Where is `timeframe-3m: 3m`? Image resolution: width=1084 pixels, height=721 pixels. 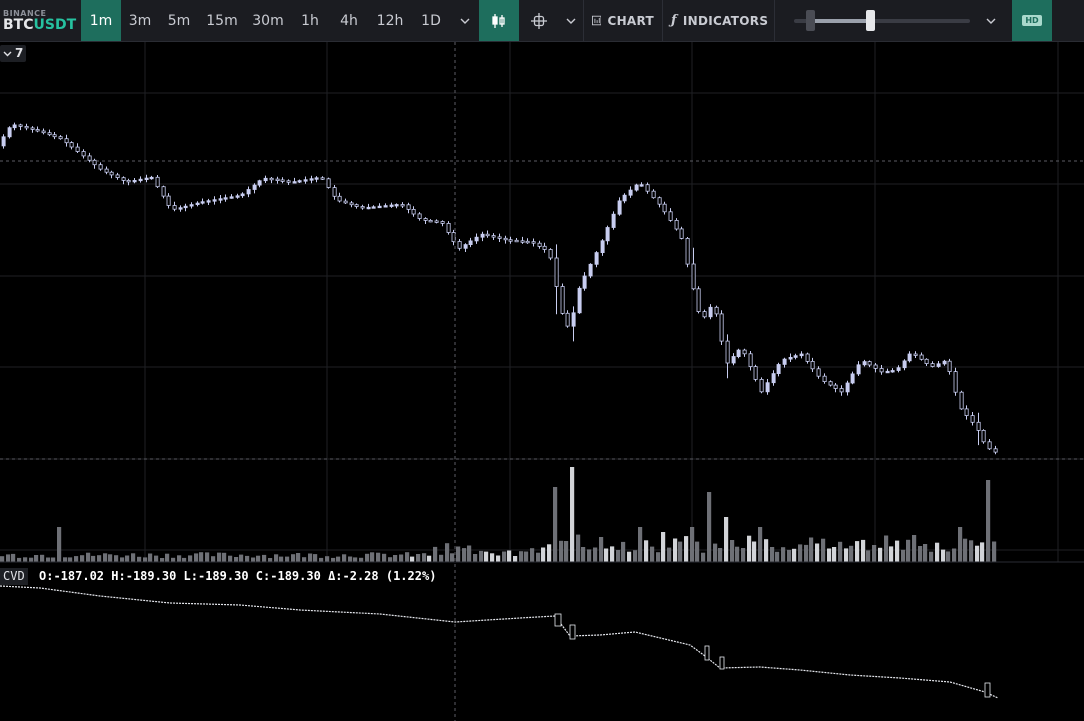 timeframe-3m: 3m is located at coordinates (140, 20).